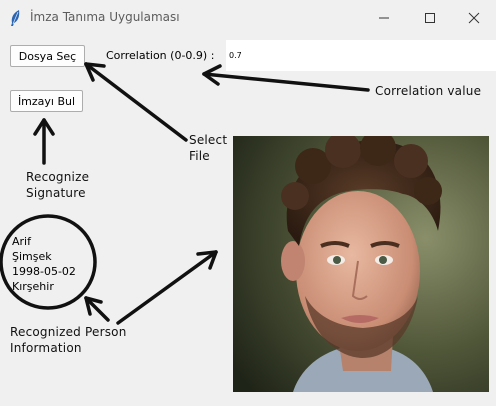 The height and width of the screenshot is (406, 496). Describe the element at coordinates (56, 193) in the screenshot. I see `recognize-note-line-2: Signature` at that location.